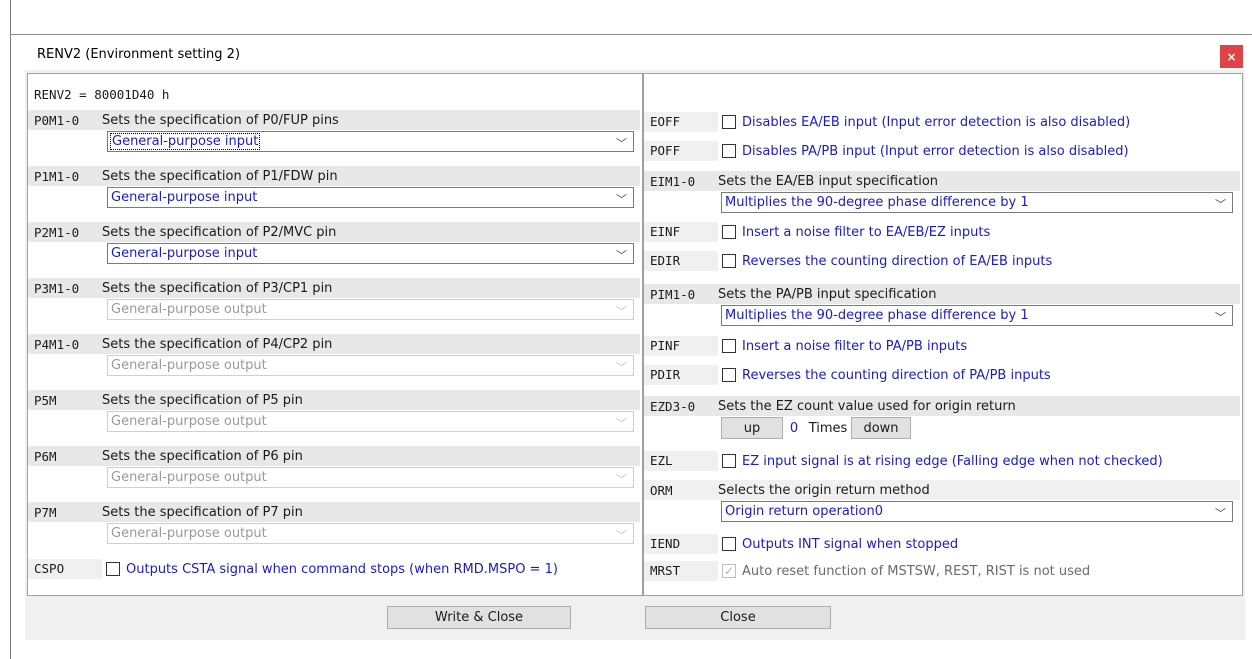 The width and height of the screenshot is (1252, 659). Describe the element at coordinates (729, 461) in the screenshot. I see `ezl-checkbox` at that location.